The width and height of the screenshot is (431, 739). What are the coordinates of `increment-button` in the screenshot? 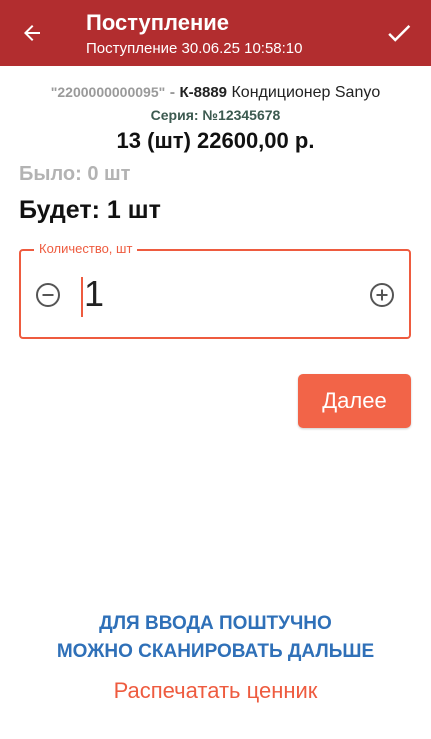 It's located at (382, 295).